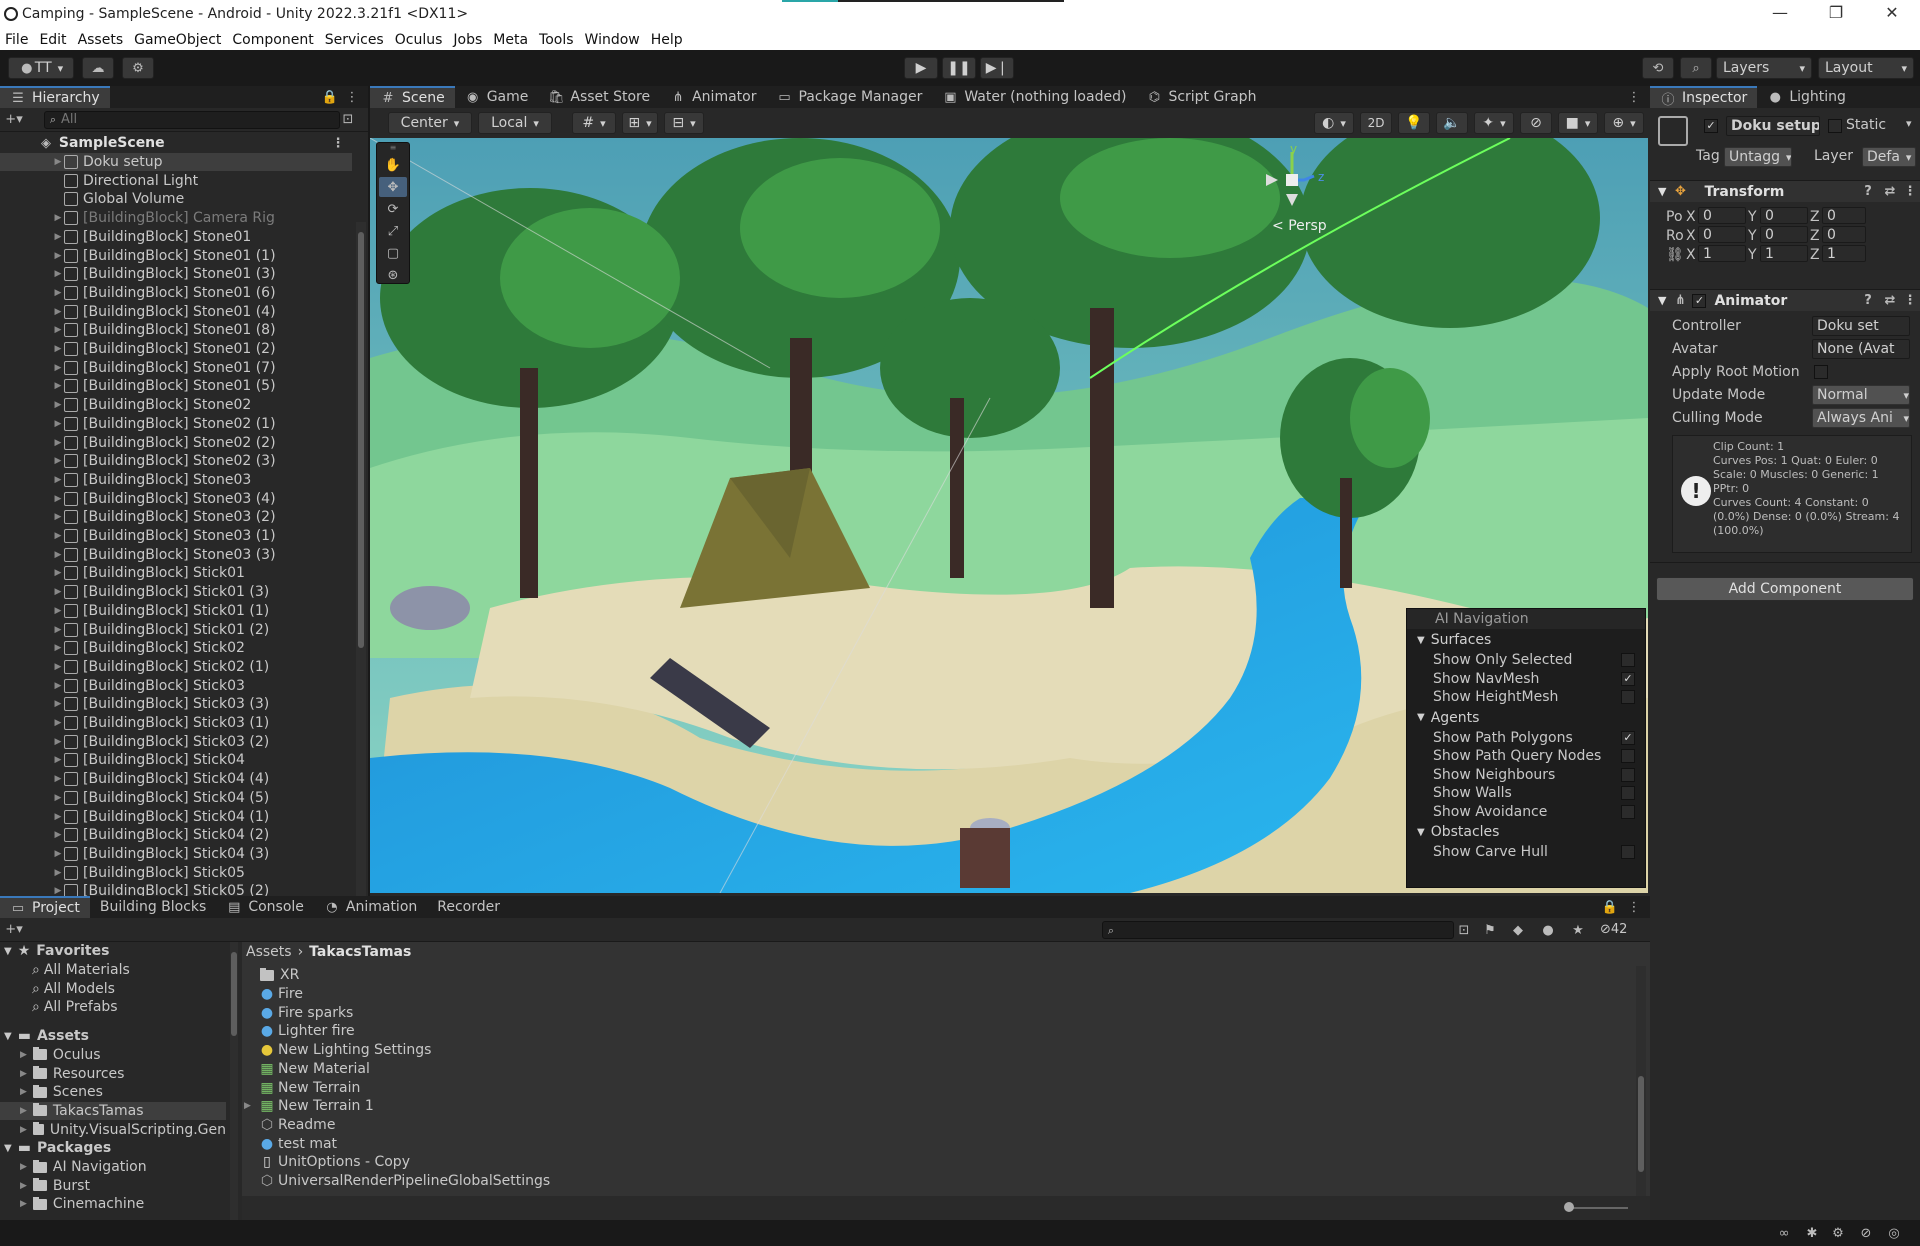 The width and height of the screenshot is (1920, 1246). What do you see at coordinates (113, 1092) in the screenshot?
I see `tree-item: ▶ Scenes` at bounding box center [113, 1092].